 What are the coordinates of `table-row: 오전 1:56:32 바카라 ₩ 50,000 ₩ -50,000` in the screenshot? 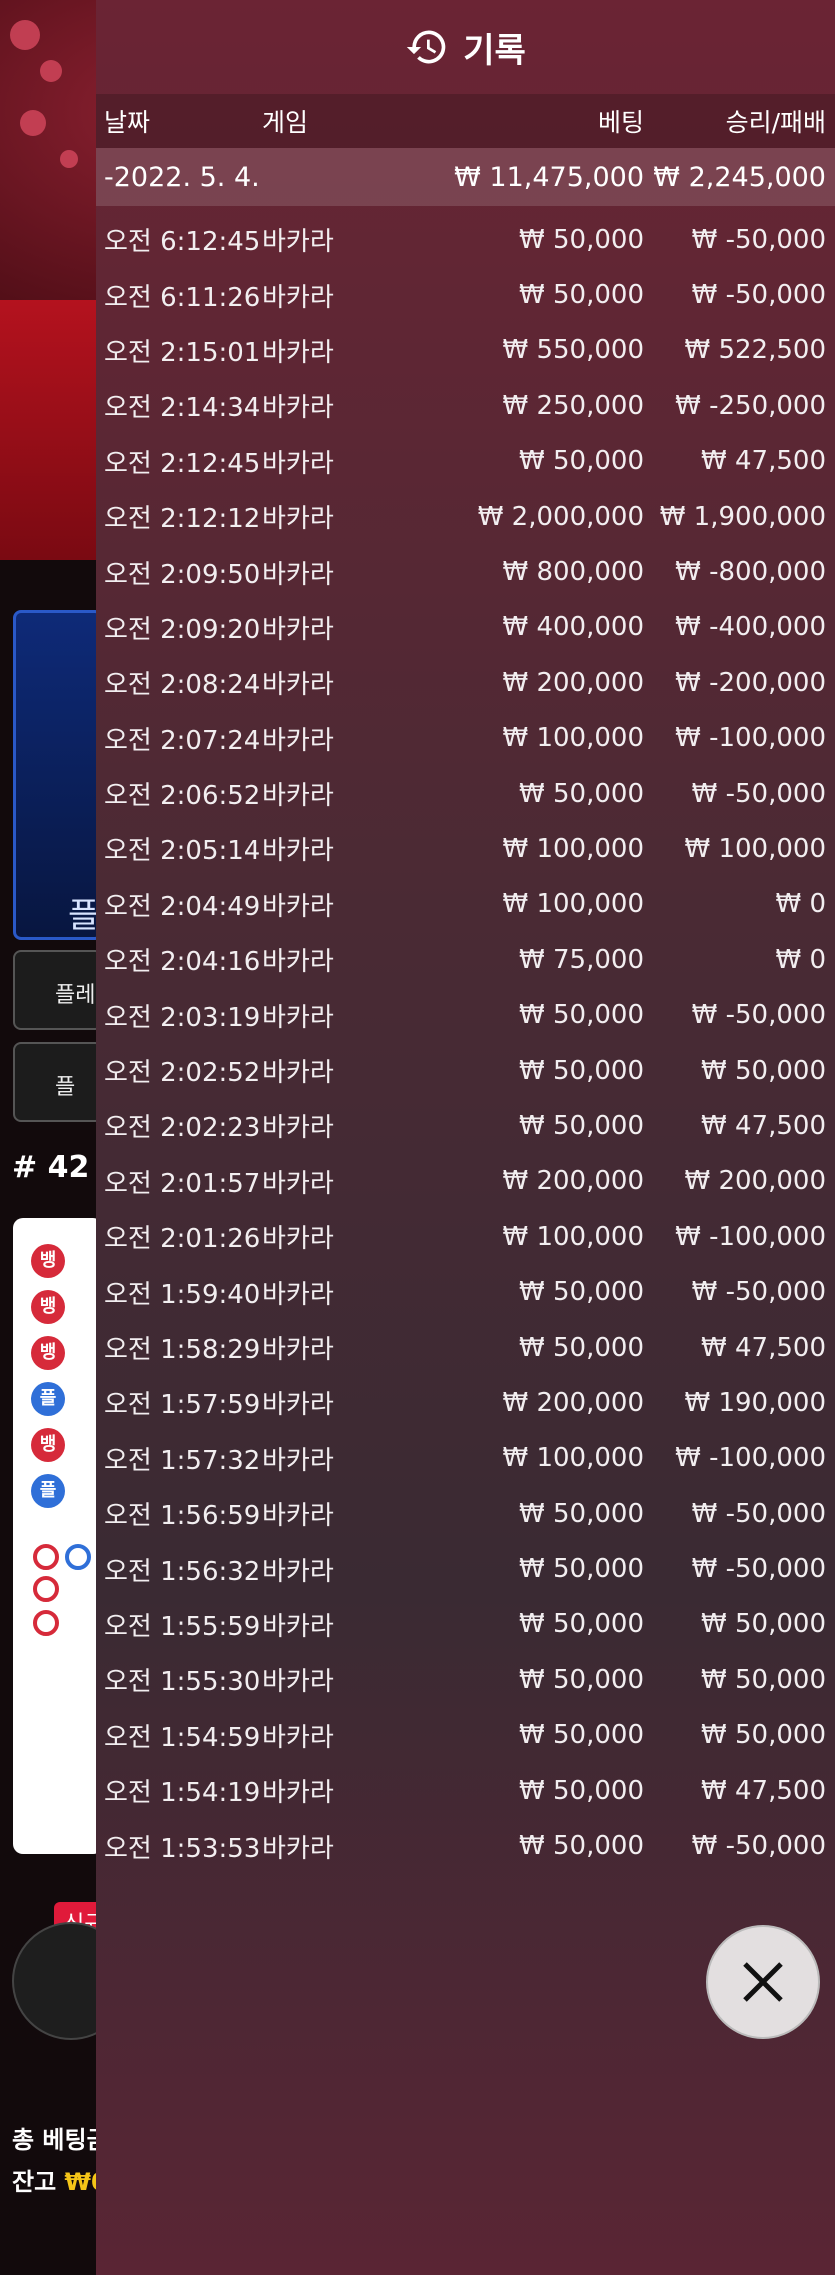 It's located at (465, 1568).